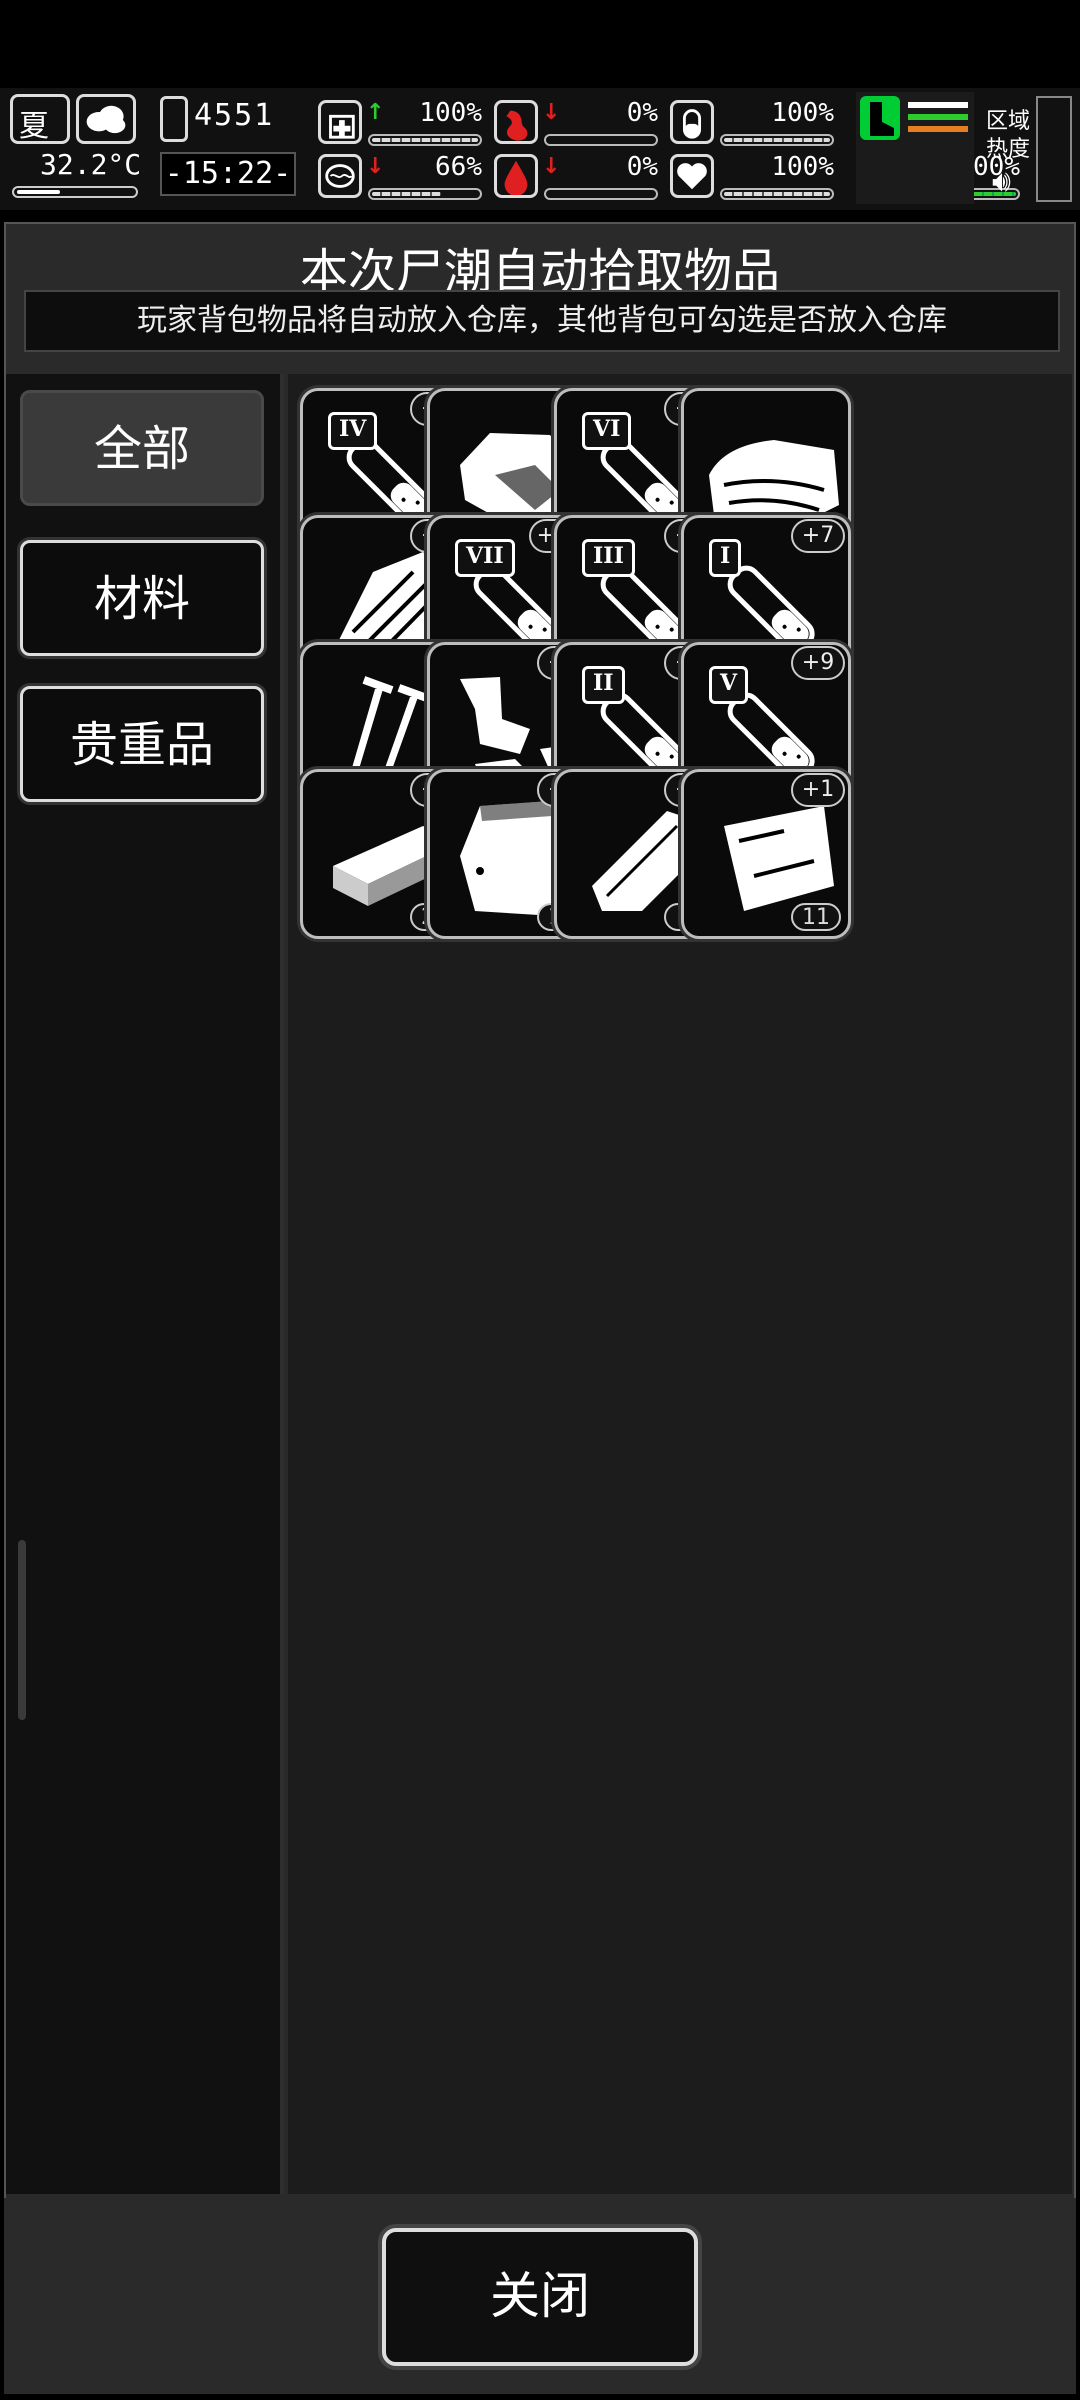 The height and width of the screenshot is (2400, 1080). What do you see at coordinates (458, 167) in the screenshot?
I see `stat-value: 66%` at bounding box center [458, 167].